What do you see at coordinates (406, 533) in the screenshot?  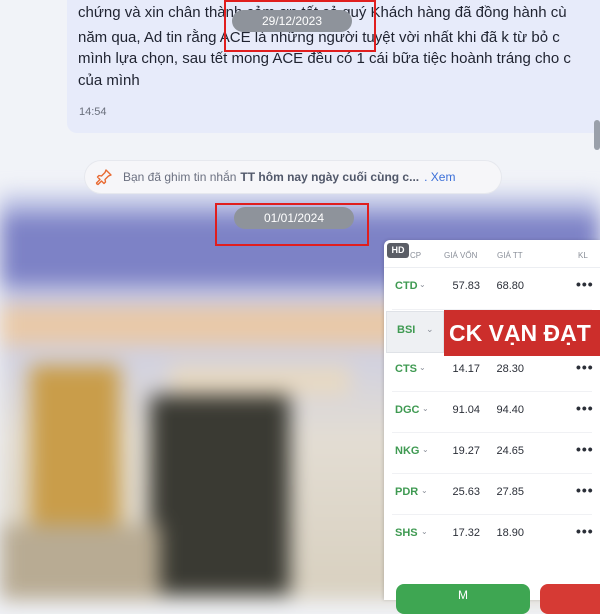 I see `stock-symbol: SHS` at bounding box center [406, 533].